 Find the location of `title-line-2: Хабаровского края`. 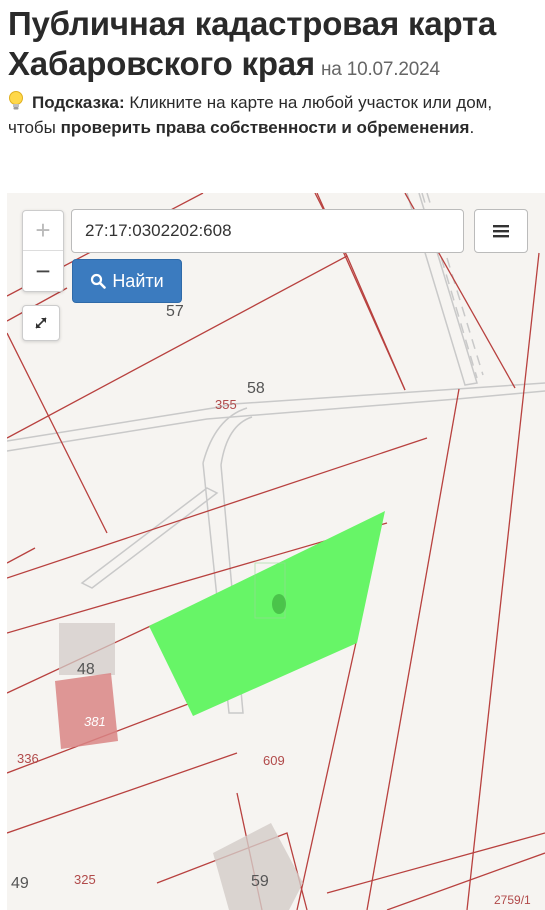

title-line-2: Хабаровского края is located at coordinates (161, 63).